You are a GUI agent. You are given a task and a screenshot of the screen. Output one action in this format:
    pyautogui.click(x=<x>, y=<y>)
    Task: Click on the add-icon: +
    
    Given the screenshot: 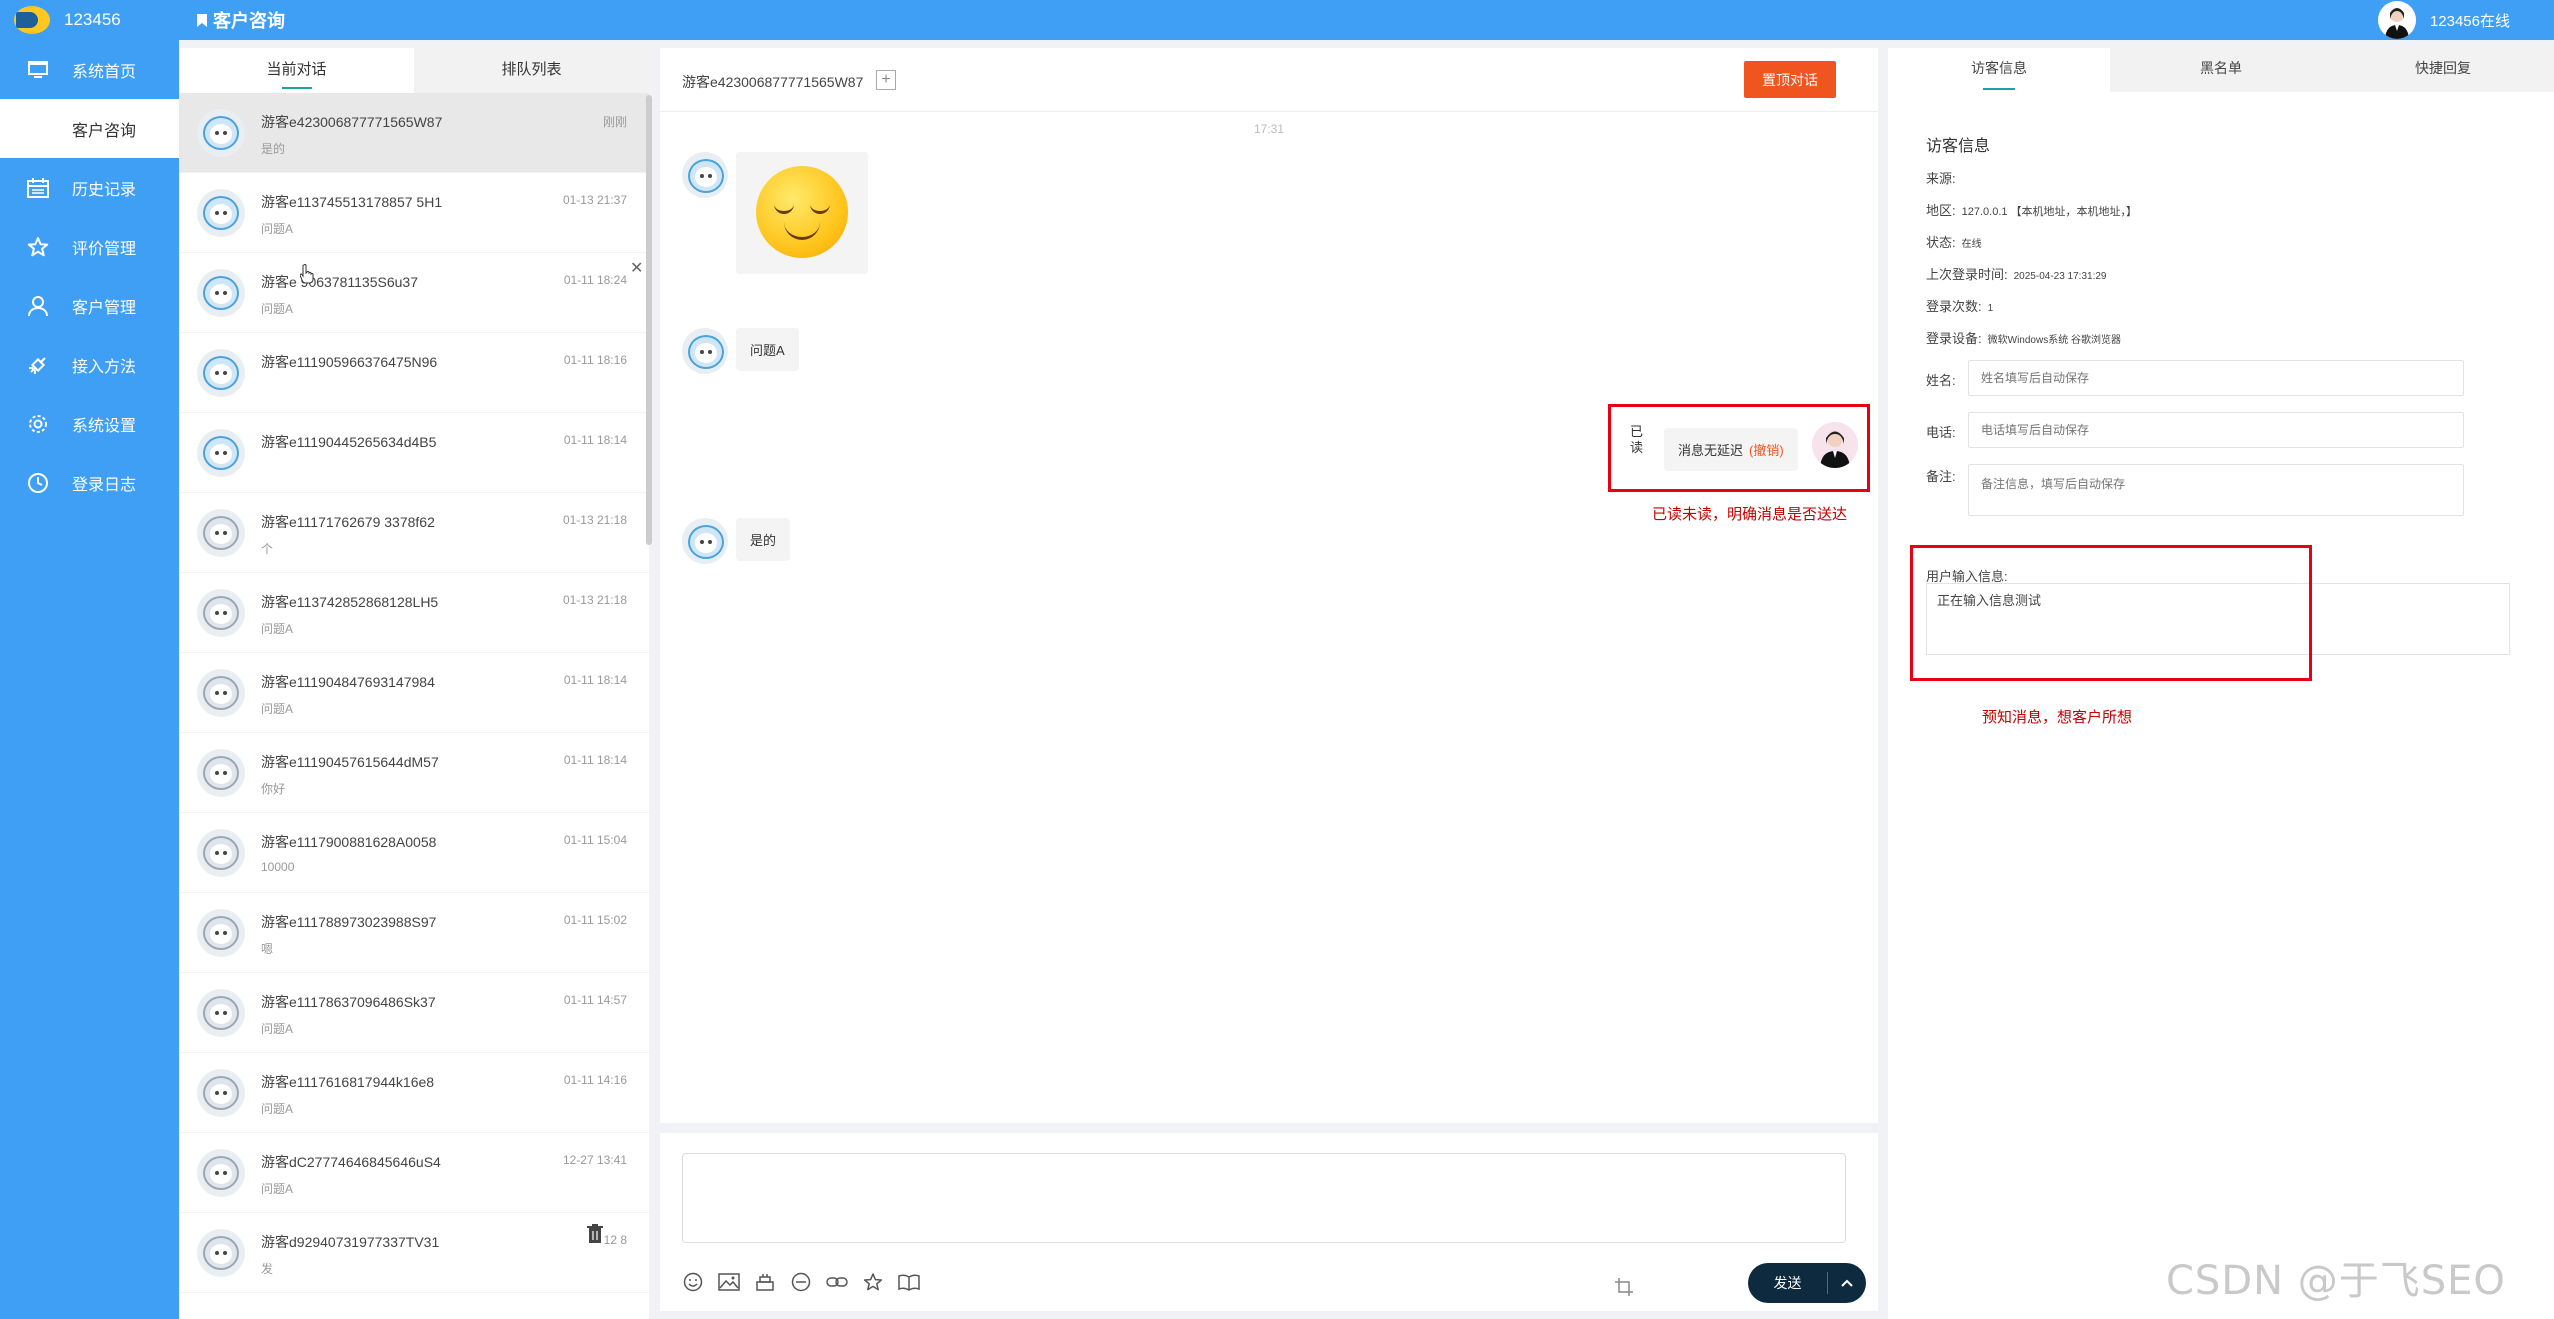 What is the action you would take?
    pyautogui.click(x=886, y=80)
    